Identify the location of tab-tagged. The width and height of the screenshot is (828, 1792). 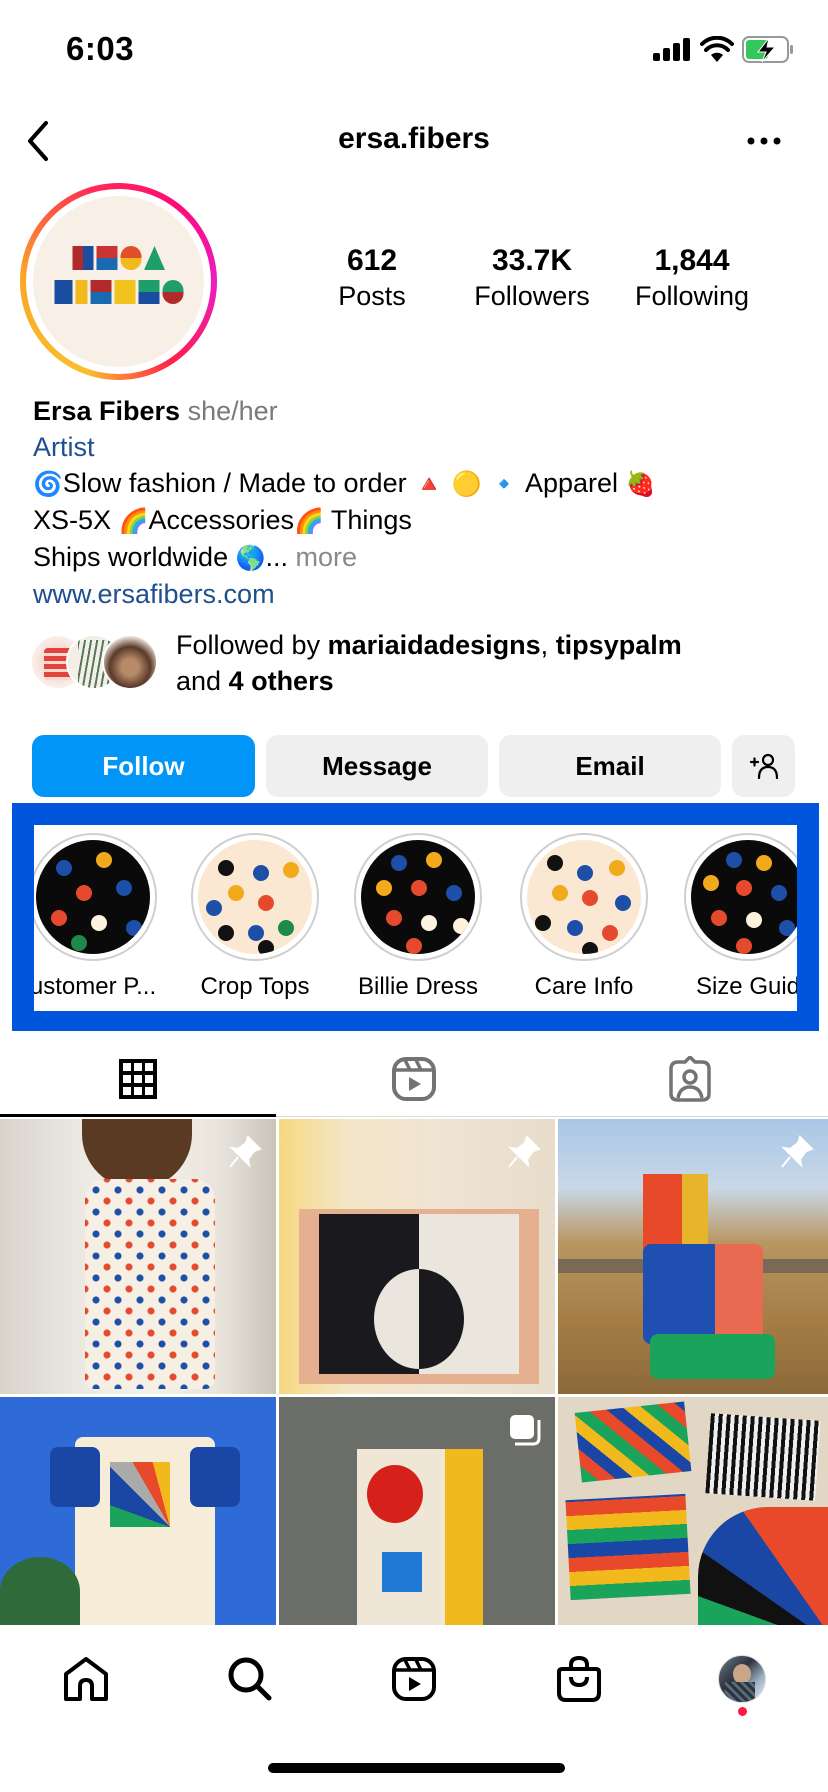
(690, 1079).